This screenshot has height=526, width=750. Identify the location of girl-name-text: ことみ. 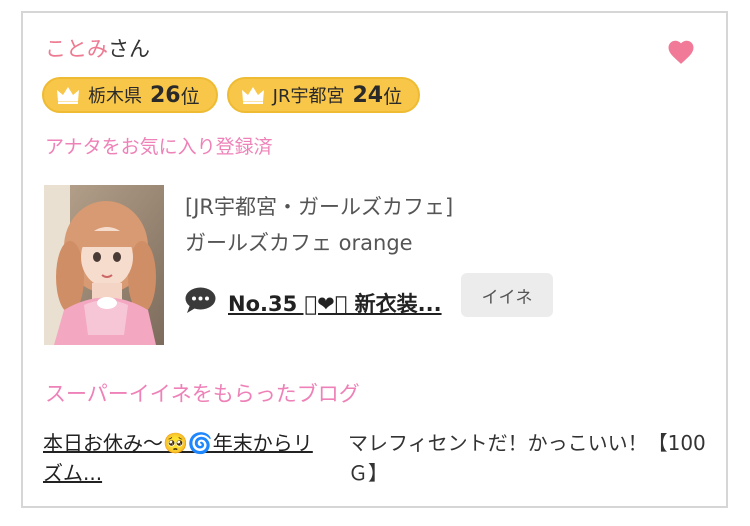
(76, 49).